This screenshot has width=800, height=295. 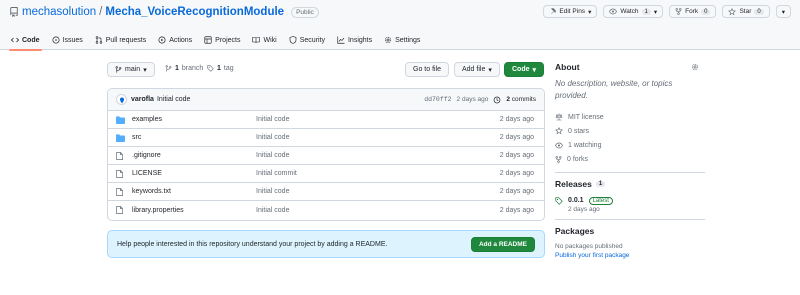 I want to click on tab-security: Security, so click(x=307, y=40).